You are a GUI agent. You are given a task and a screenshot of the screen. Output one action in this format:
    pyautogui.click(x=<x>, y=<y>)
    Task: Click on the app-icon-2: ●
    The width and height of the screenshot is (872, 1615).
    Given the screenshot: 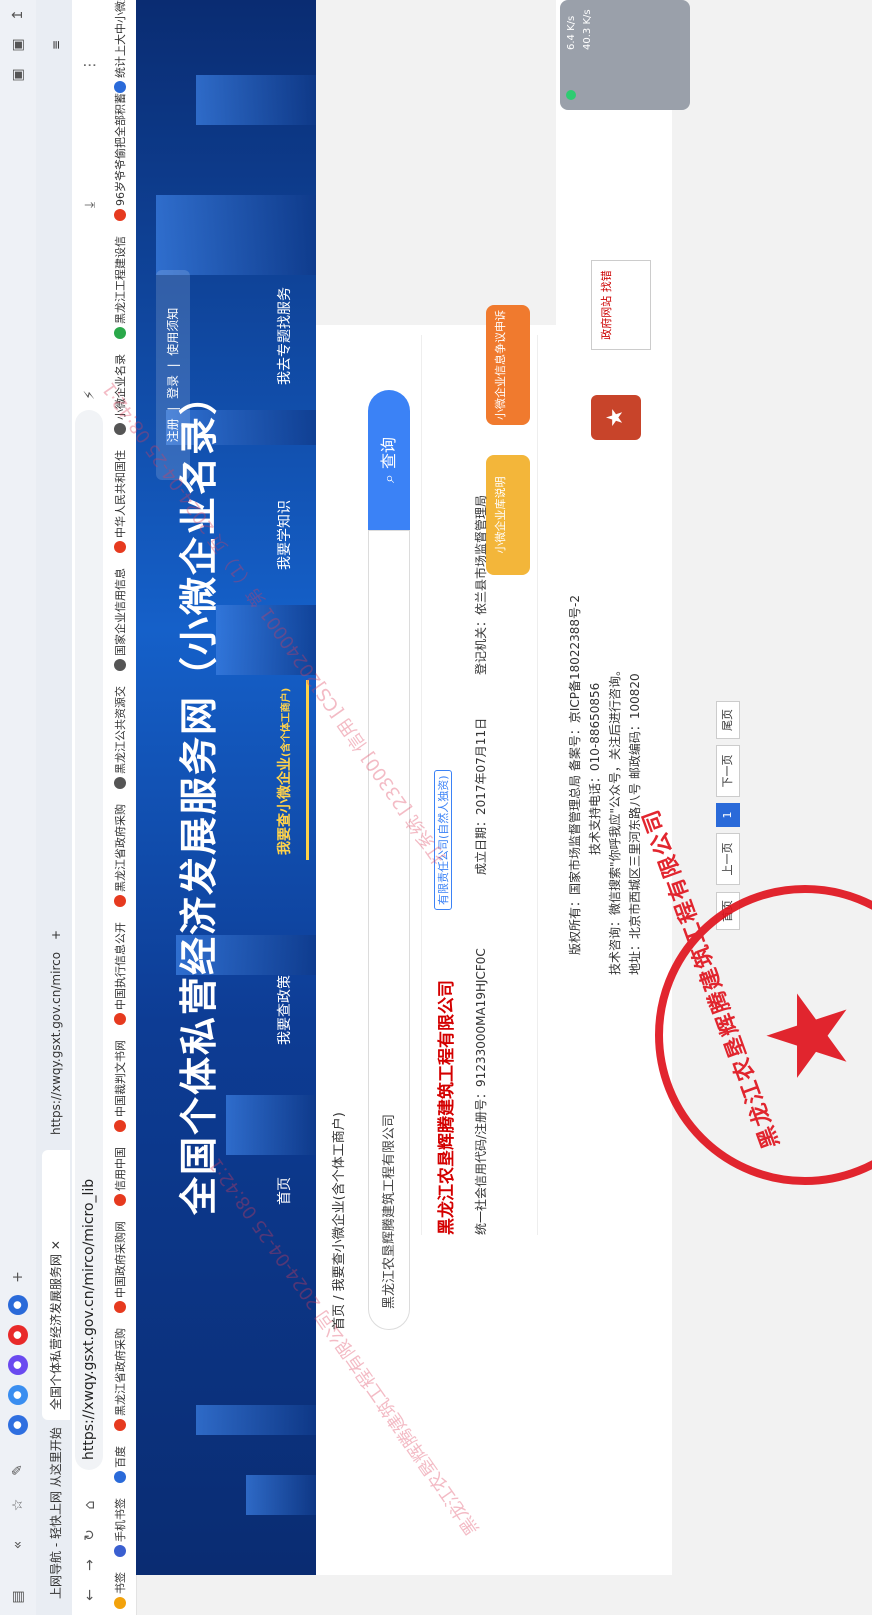 What is the action you would take?
    pyautogui.click(x=18, y=1395)
    